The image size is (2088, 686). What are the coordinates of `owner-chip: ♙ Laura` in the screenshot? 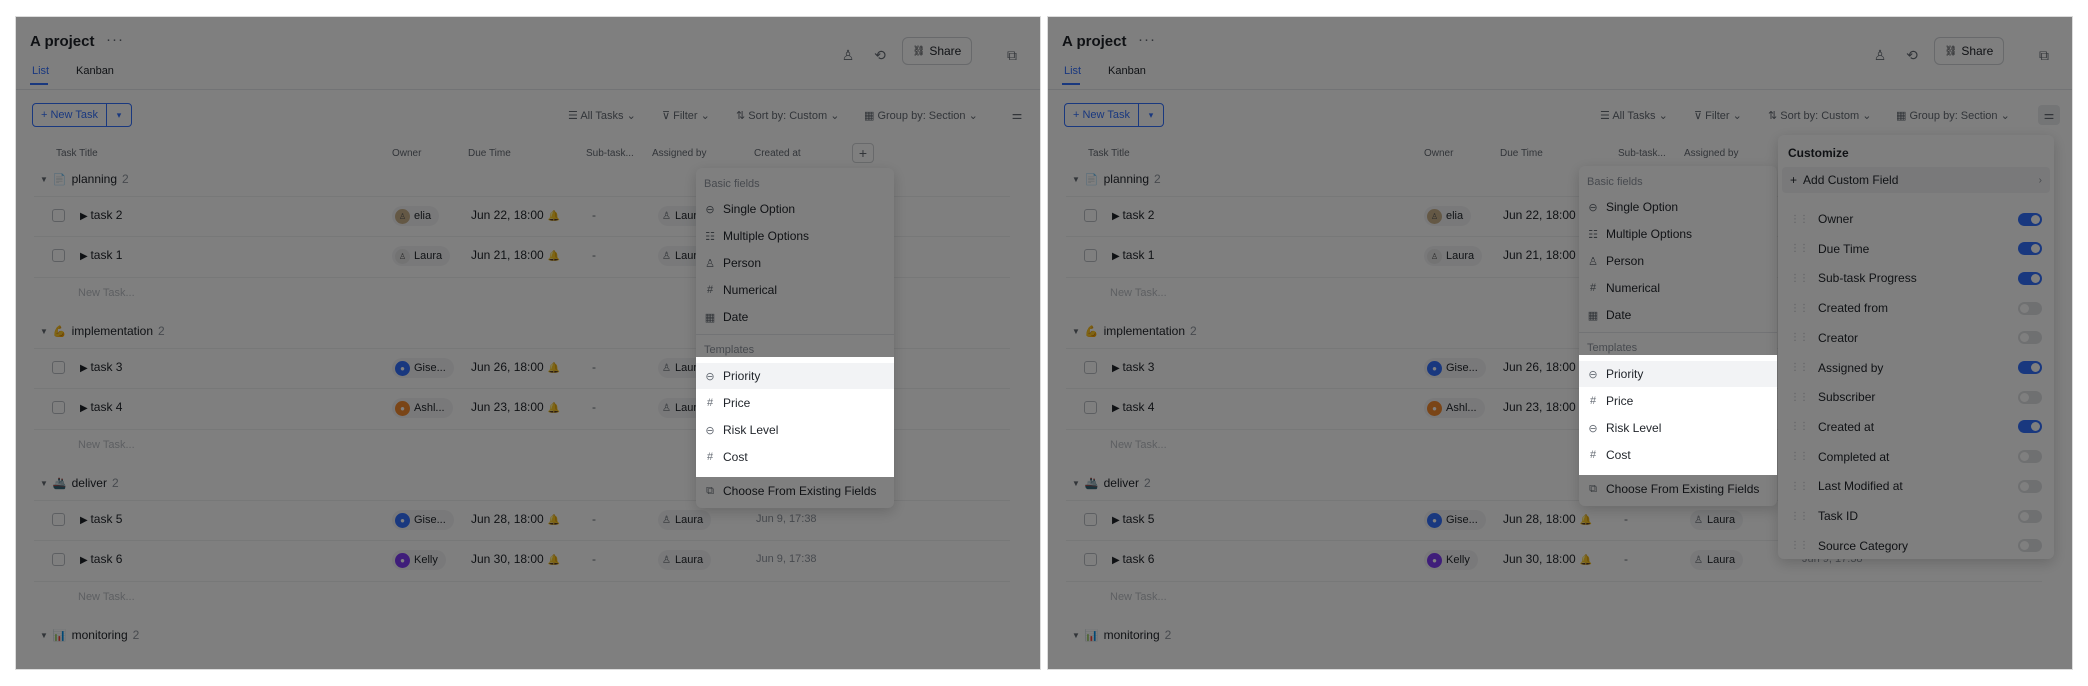 It's located at (421, 256).